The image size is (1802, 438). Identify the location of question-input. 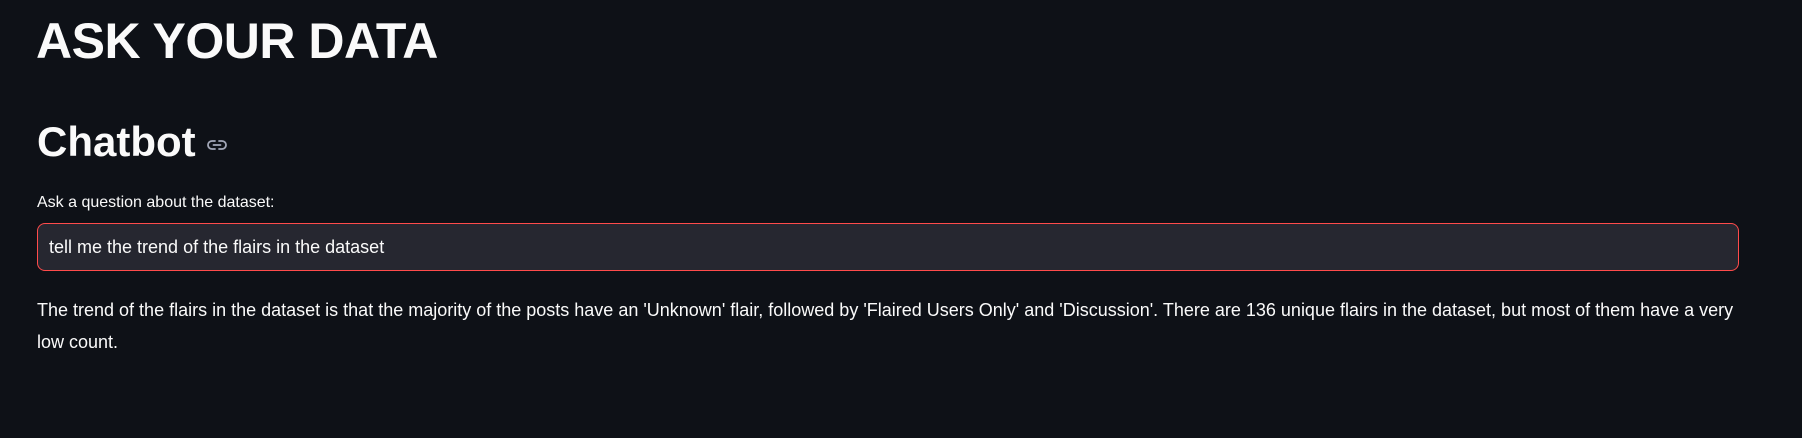
(888, 247).